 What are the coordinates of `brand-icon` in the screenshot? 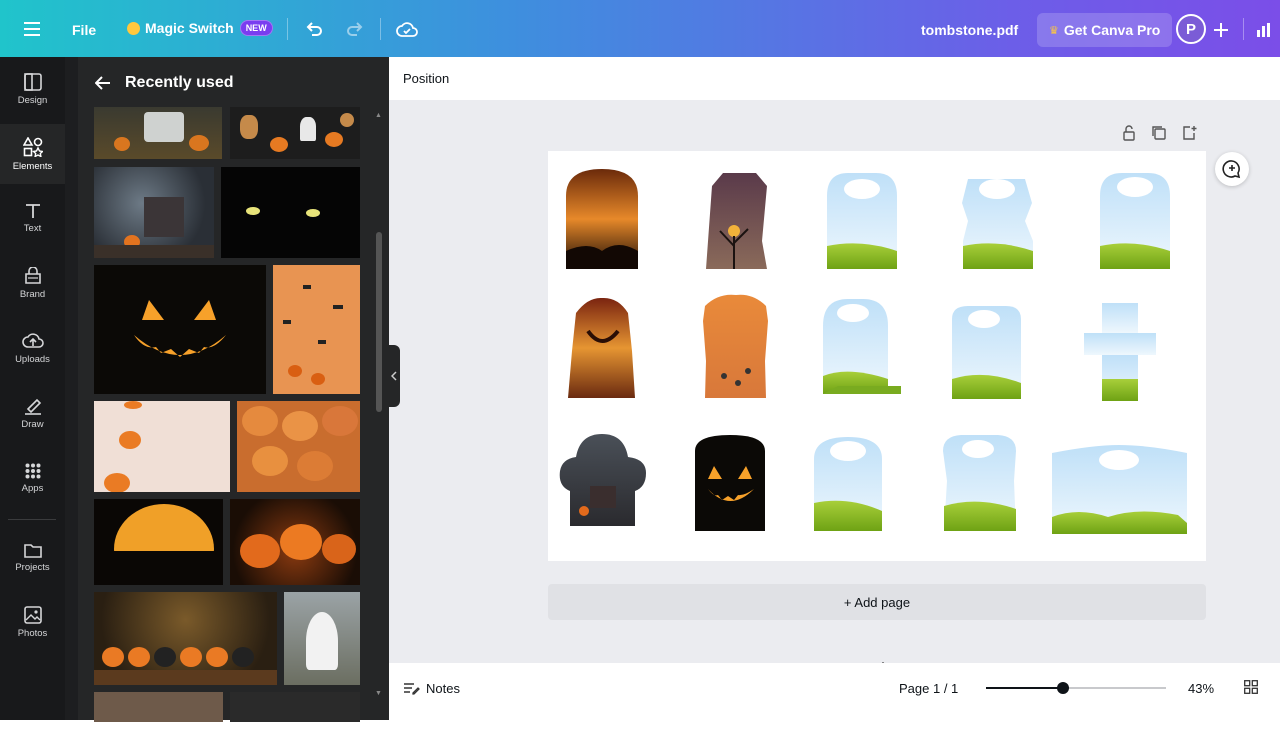 It's located at (32, 275).